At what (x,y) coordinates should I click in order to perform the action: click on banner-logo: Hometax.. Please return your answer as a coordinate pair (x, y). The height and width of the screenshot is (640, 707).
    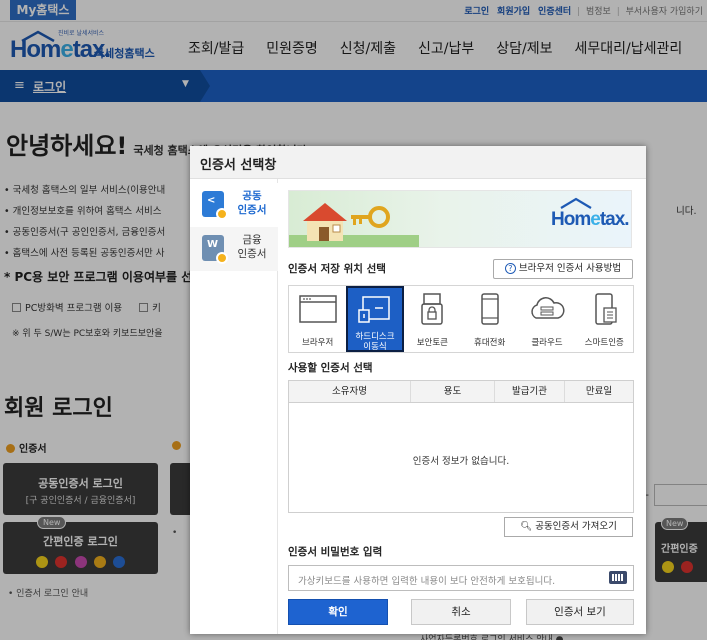
    Looking at the image, I should click on (590, 219).